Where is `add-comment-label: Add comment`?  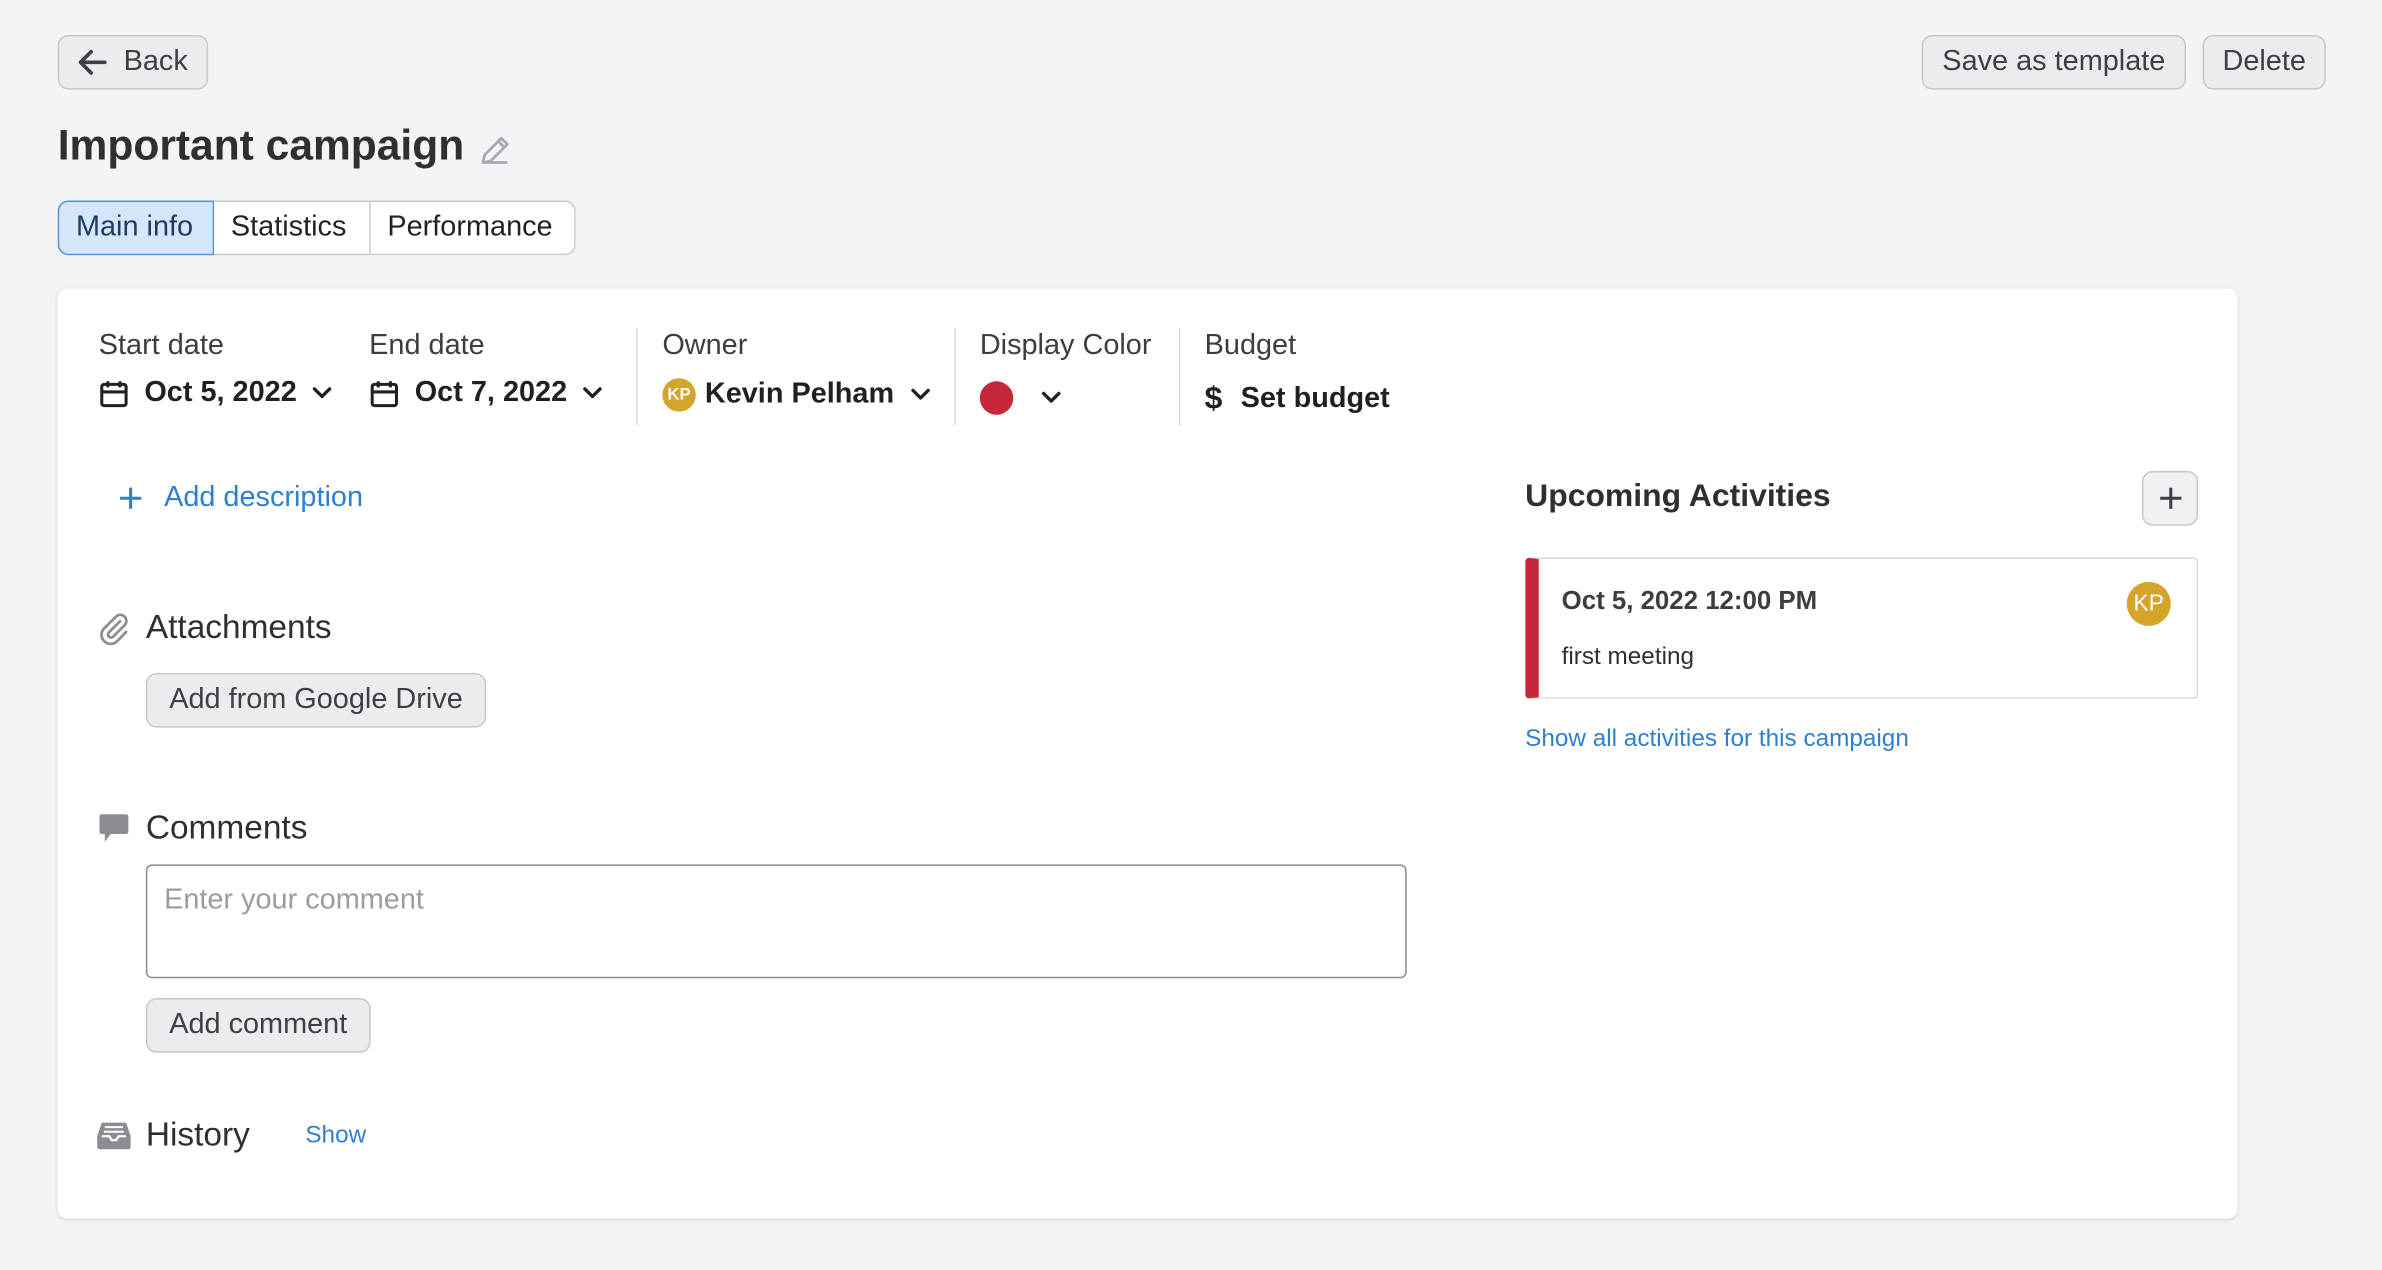 add-comment-label: Add comment is located at coordinates (258, 1024).